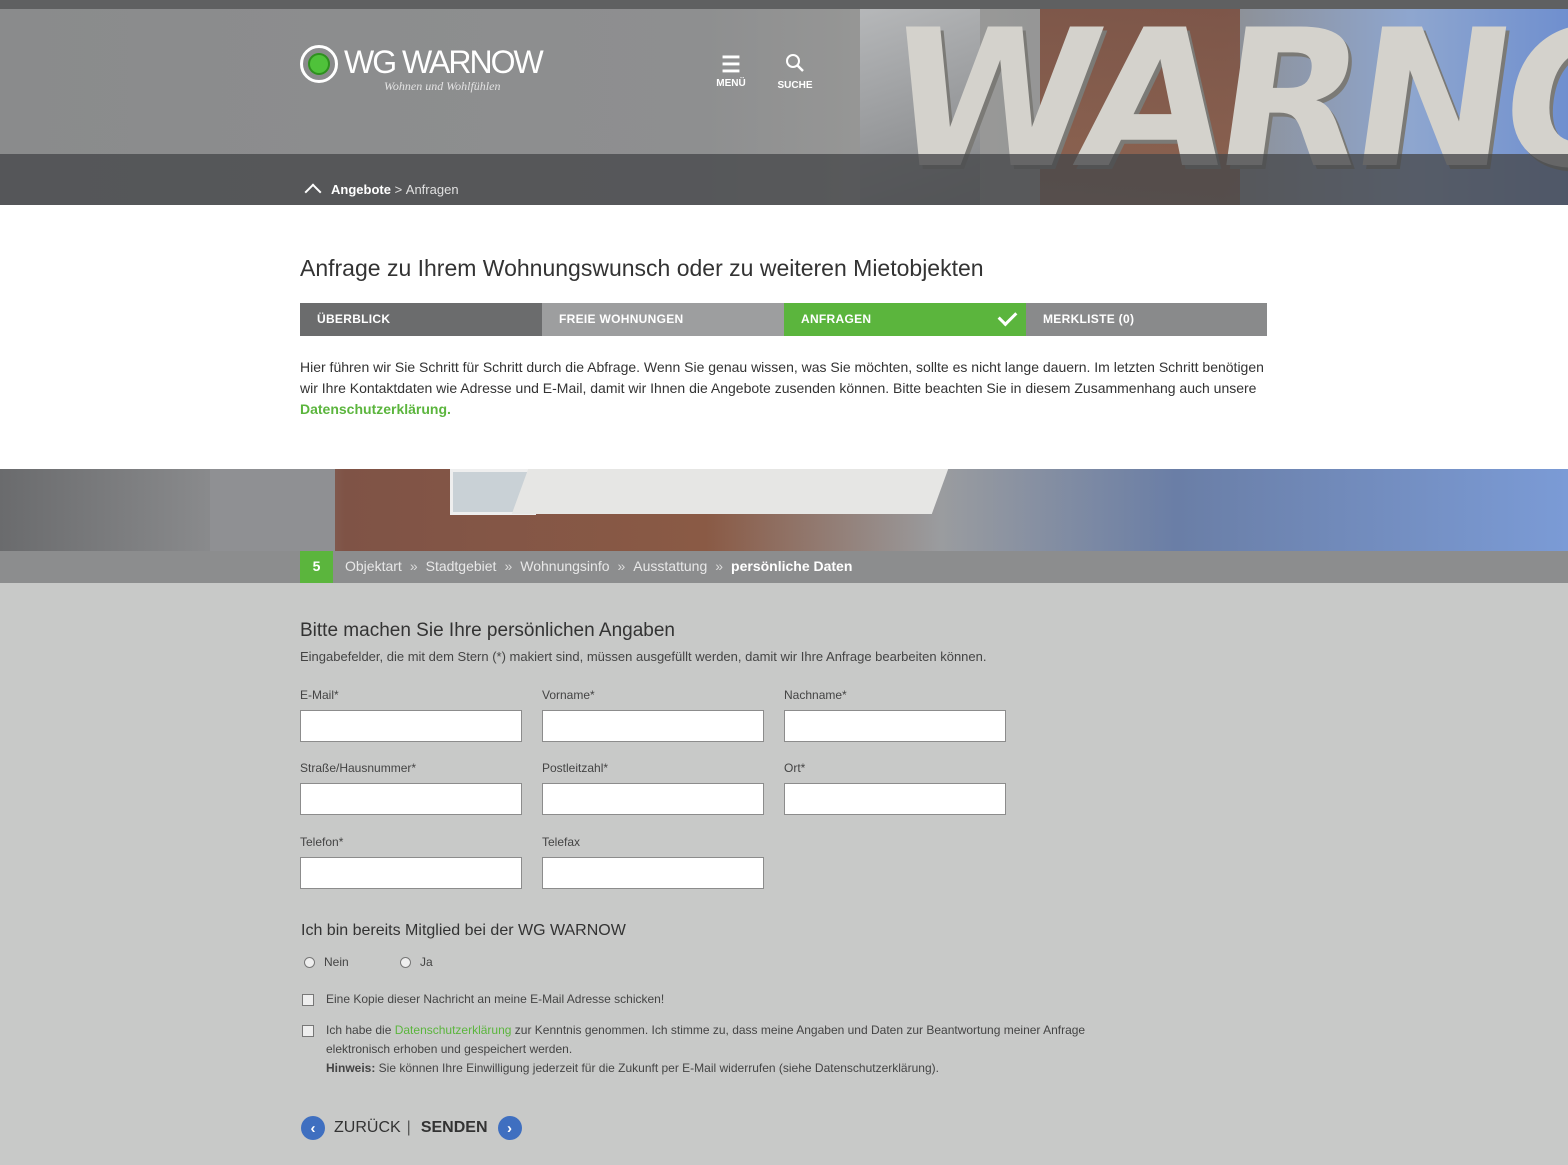  What do you see at coordinates (313, 1128) in the screenshot?
I see `chevron-left-icon: ‹` at bounding box center [313, 1128].